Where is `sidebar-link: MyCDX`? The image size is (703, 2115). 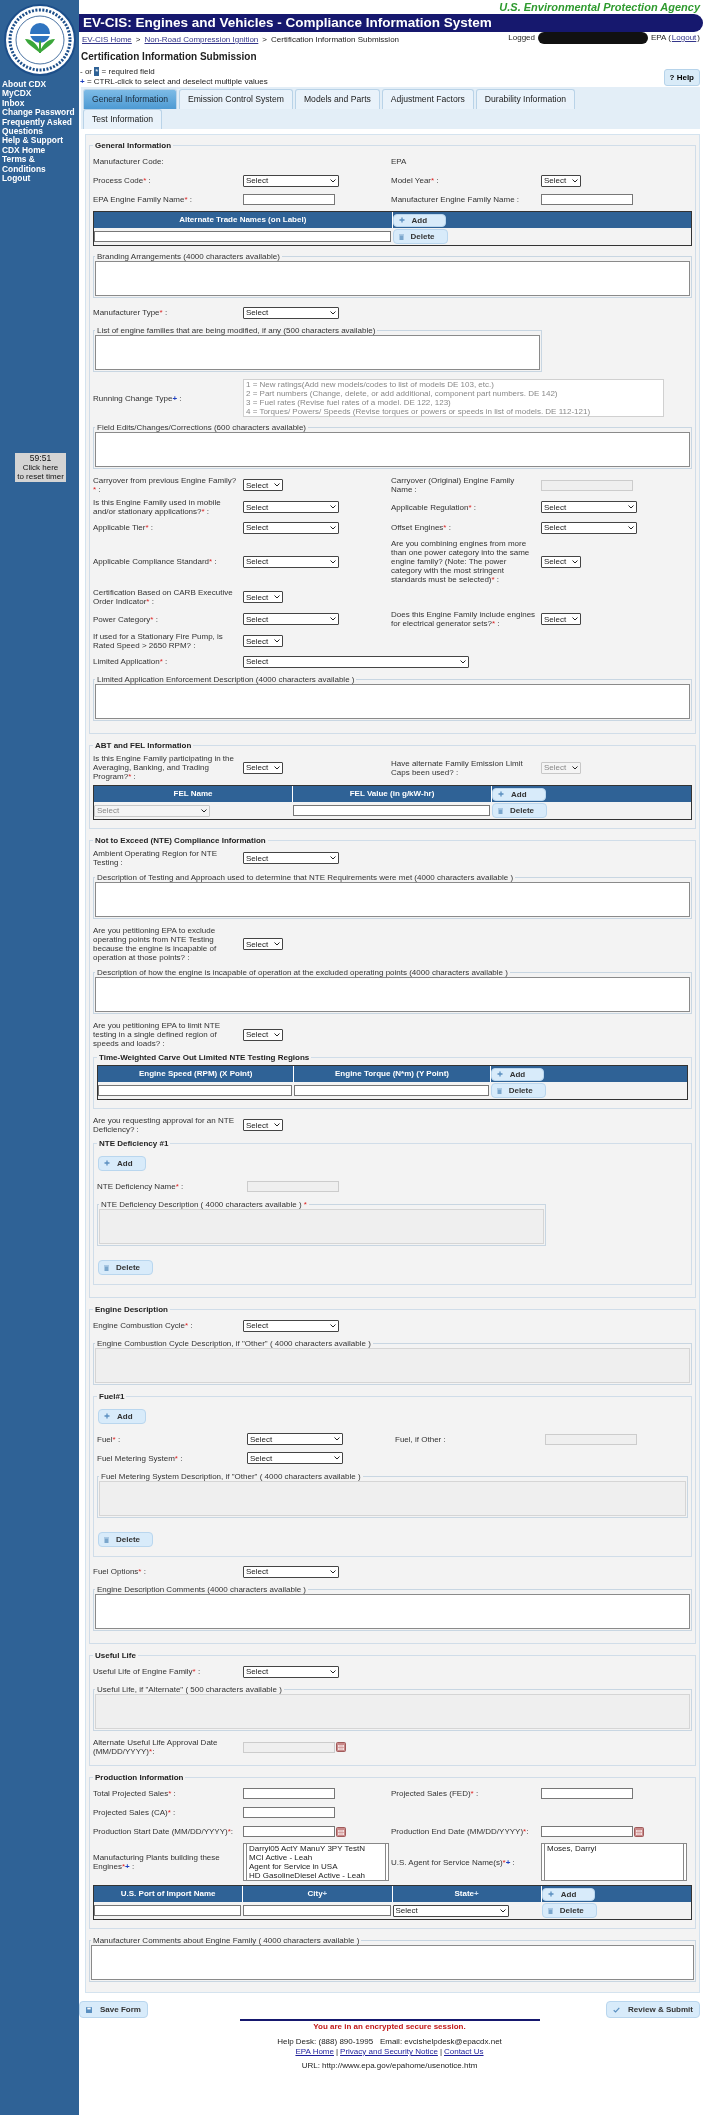
sidebar-link: MyCDX is located at coordinates (40, 94).